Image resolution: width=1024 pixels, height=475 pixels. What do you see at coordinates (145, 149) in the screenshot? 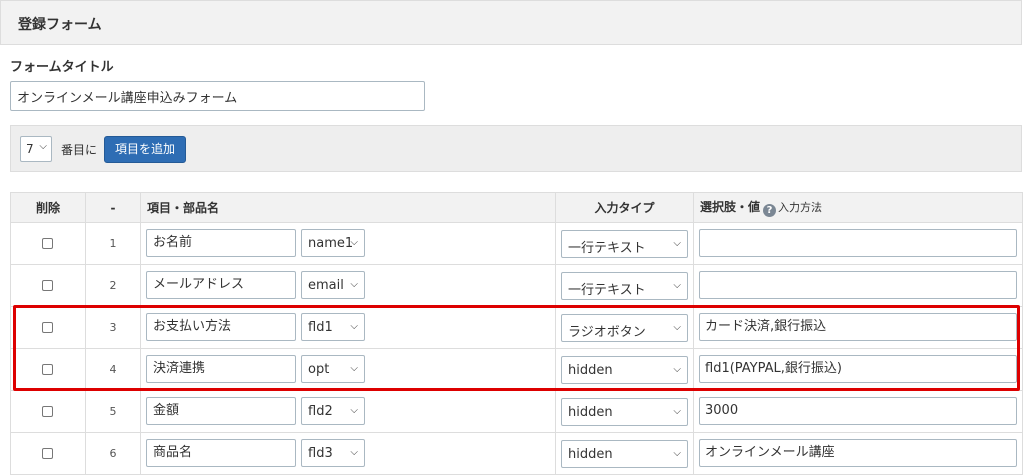
I see `add-item-button: 項目を追加` at bounding box center [145, 149].